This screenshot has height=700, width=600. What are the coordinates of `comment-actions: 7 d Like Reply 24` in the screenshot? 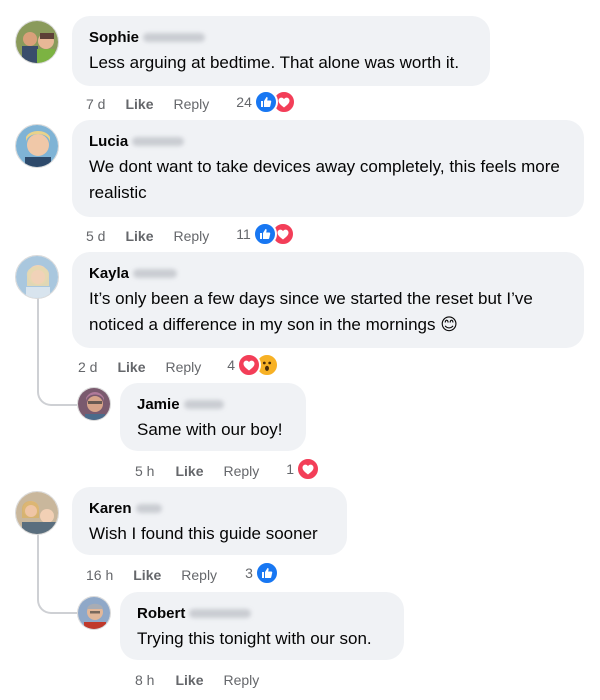 It's located at (191, 102).